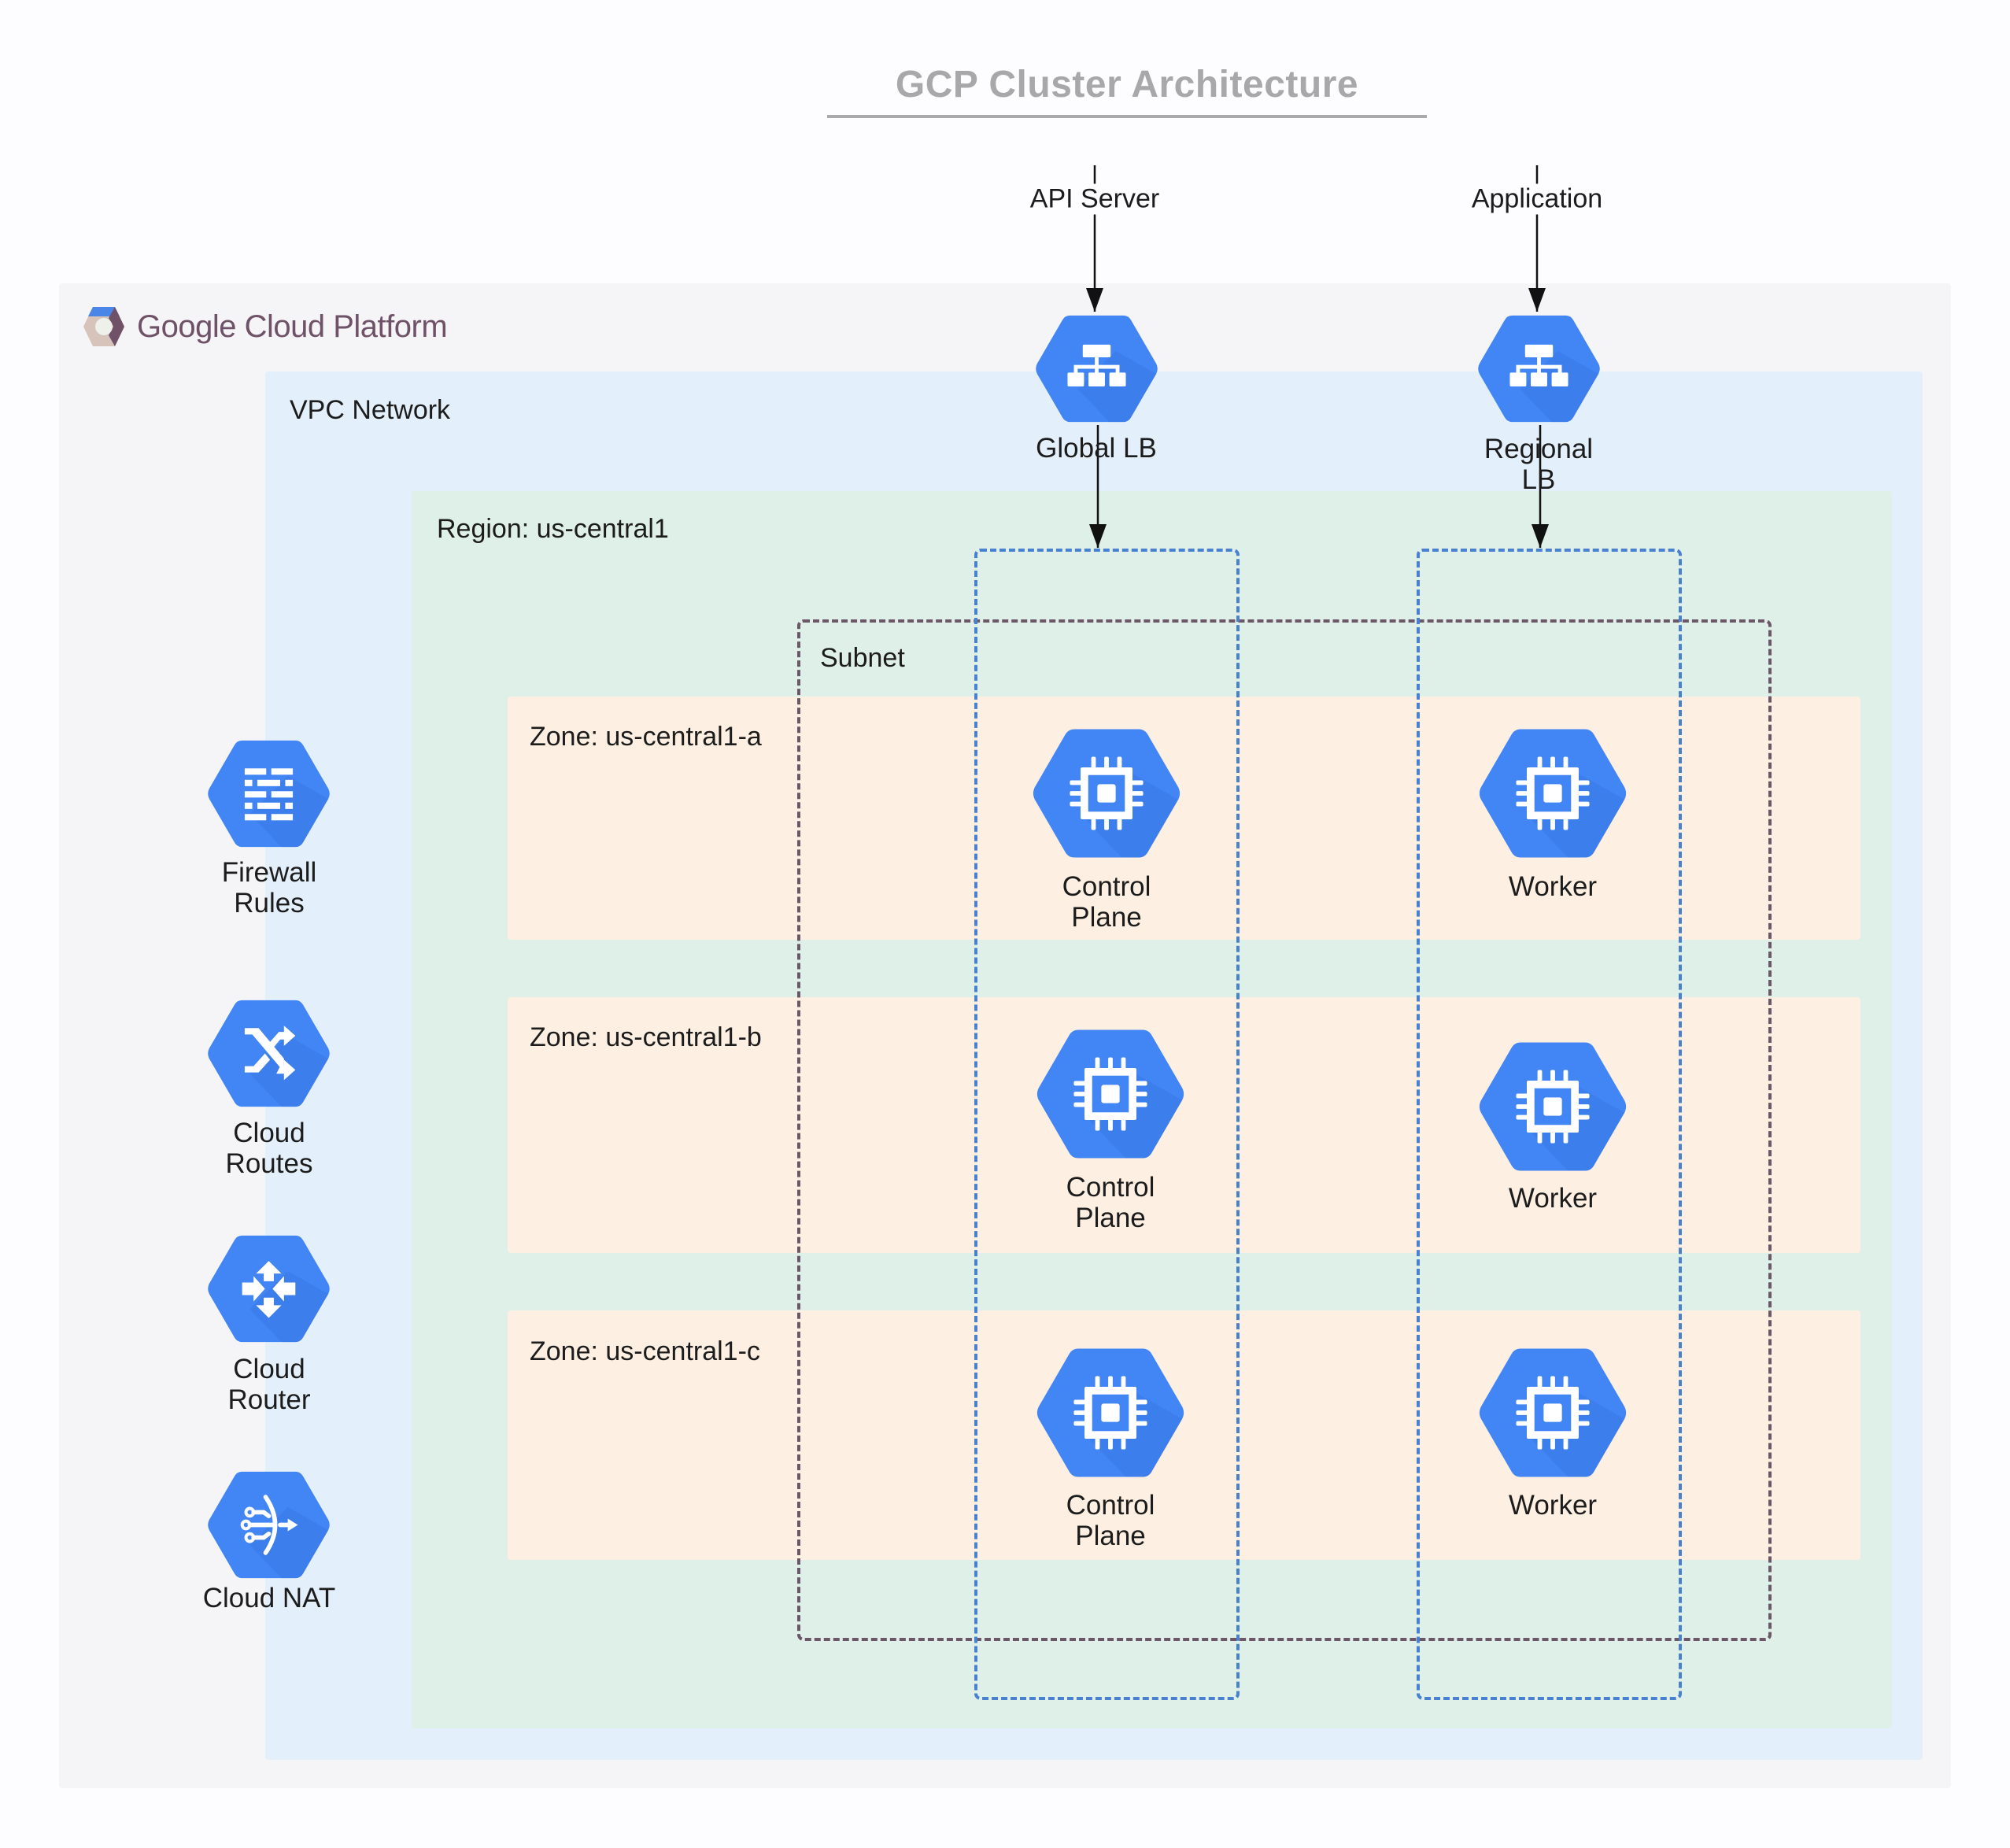 The width and height of the screenshot is (2010, 1848). What do you see at coordinates (269, 1369) in the screenshot?
I see `cloud-router-label-line1: Cloud` at bounding box center [269, 1369].